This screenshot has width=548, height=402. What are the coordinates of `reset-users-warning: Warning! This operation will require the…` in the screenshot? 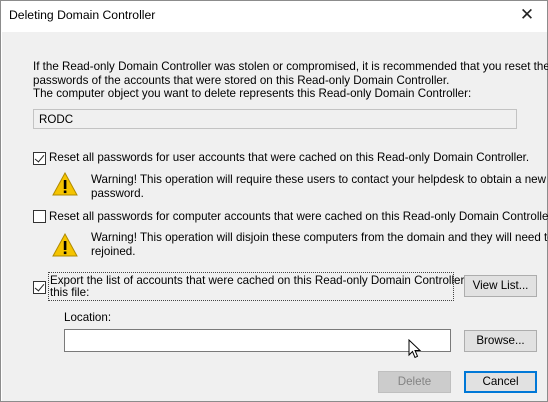 It's located at (318, 186).